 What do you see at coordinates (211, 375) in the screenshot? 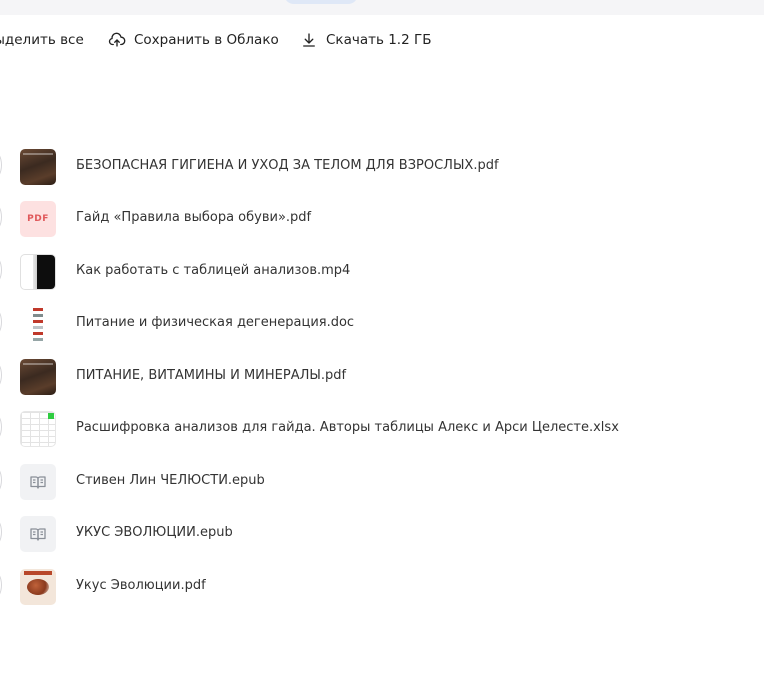
I see `file-name: ПИТАНИЕ, ВИТАМИНЫ И МИНЕРАЛЫ.pdf` at bounding box center [211, 375].